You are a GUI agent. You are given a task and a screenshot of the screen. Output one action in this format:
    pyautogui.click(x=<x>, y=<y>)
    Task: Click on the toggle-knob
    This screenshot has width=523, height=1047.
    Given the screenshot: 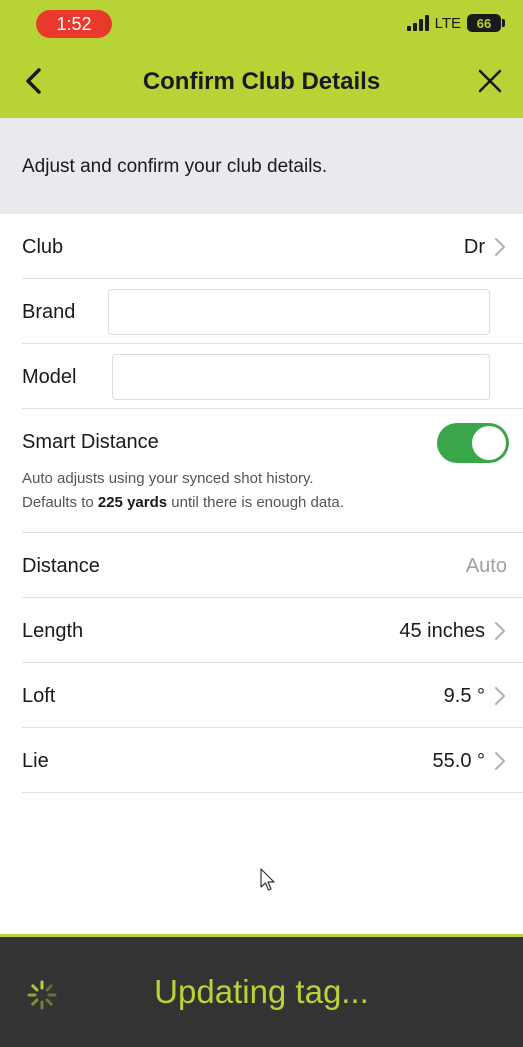 What is the action you would take?
    pyautogui.click(x=489, y=443)
    